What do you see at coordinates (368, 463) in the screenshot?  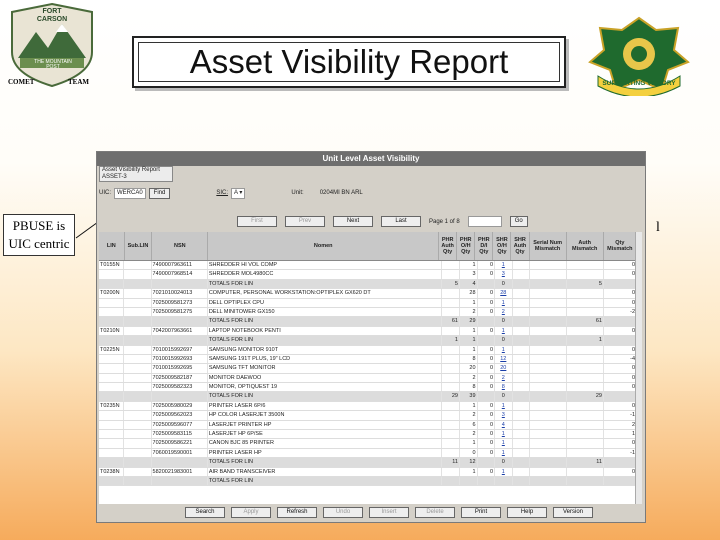 I see `totals-row: TOTALS FOR LIN 11 12 0 11` at bounding box center [368, 463].